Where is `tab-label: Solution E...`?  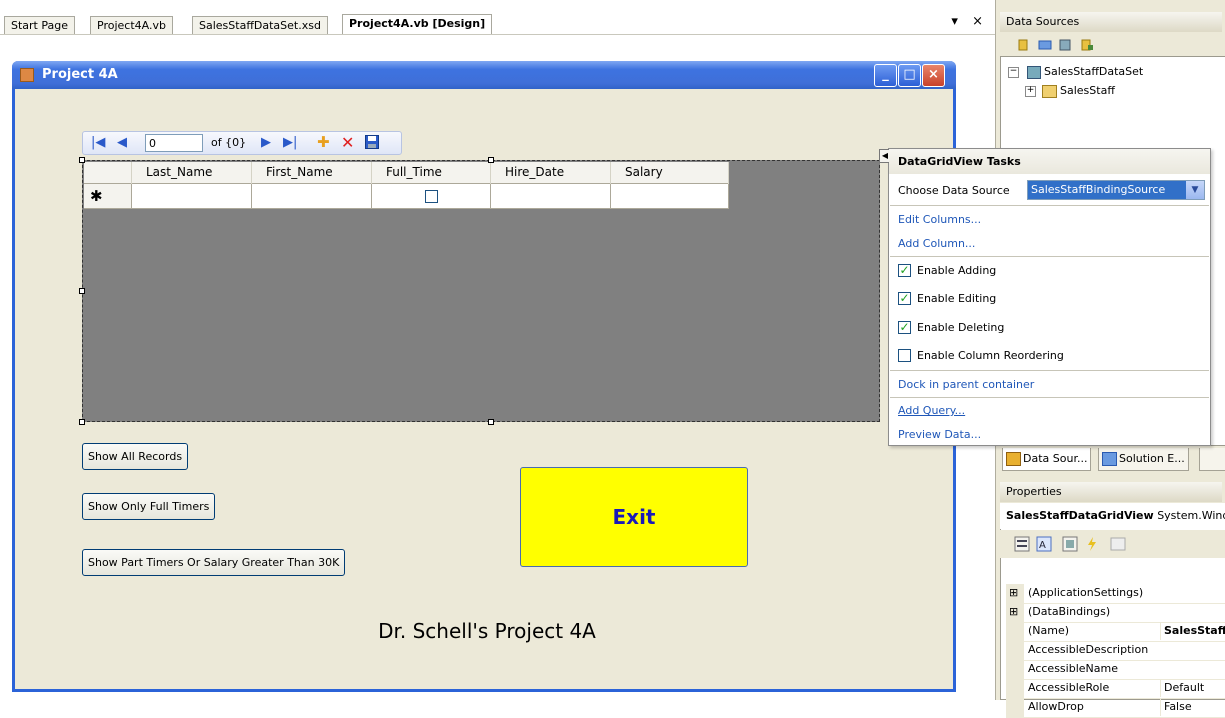
tab-label: Solution E... is located at coordinates (1152, 458).